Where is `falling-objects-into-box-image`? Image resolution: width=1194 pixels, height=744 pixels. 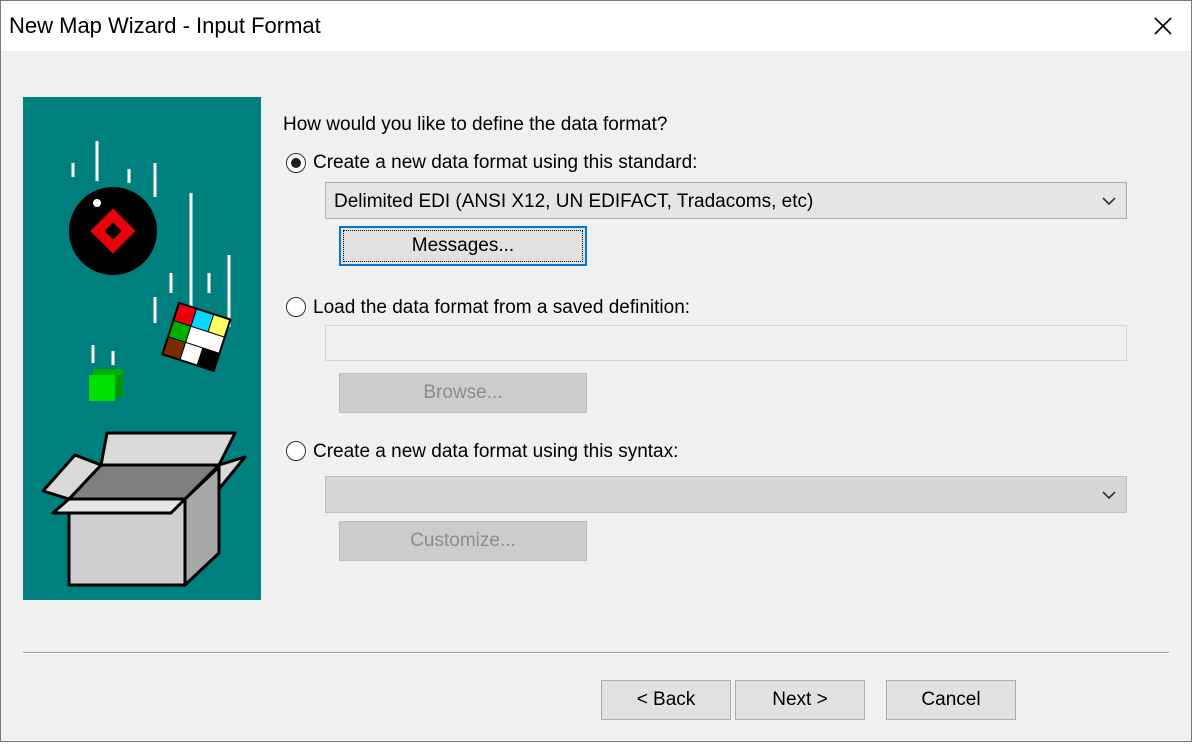
falling-objects-into-box-image is located at coordinates (144, 364).